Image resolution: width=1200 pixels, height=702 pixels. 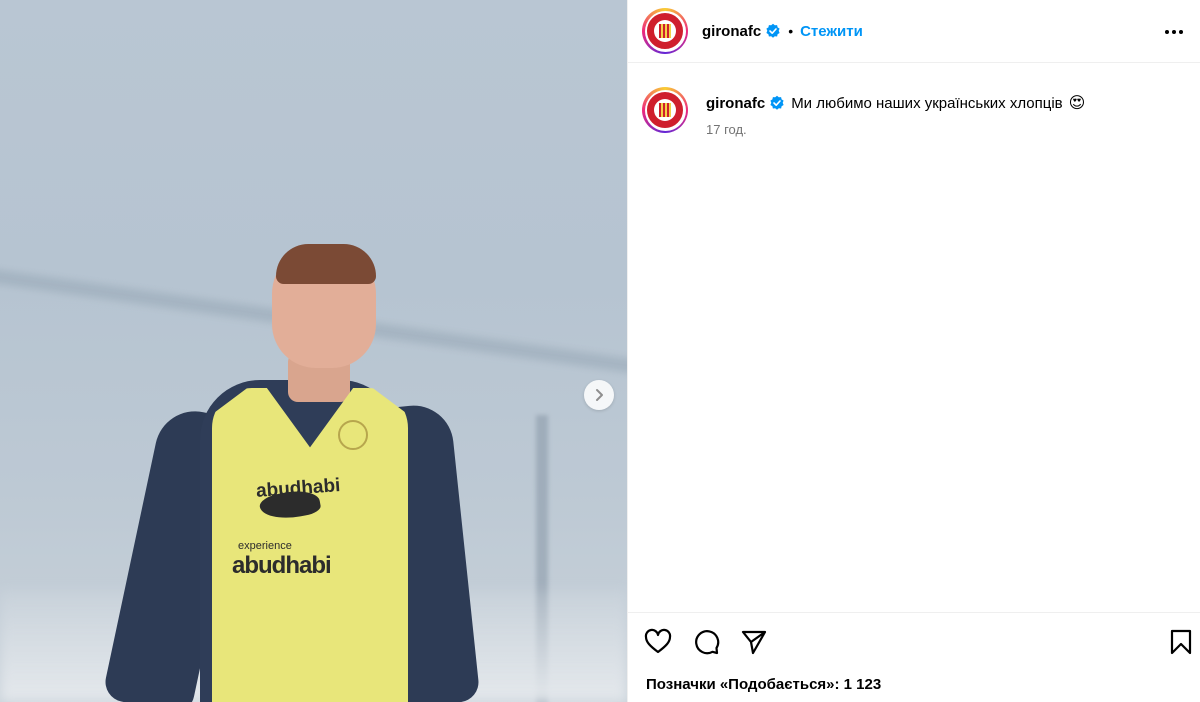 I want to click on bookmark-icon, so click(x=1181, y=642).